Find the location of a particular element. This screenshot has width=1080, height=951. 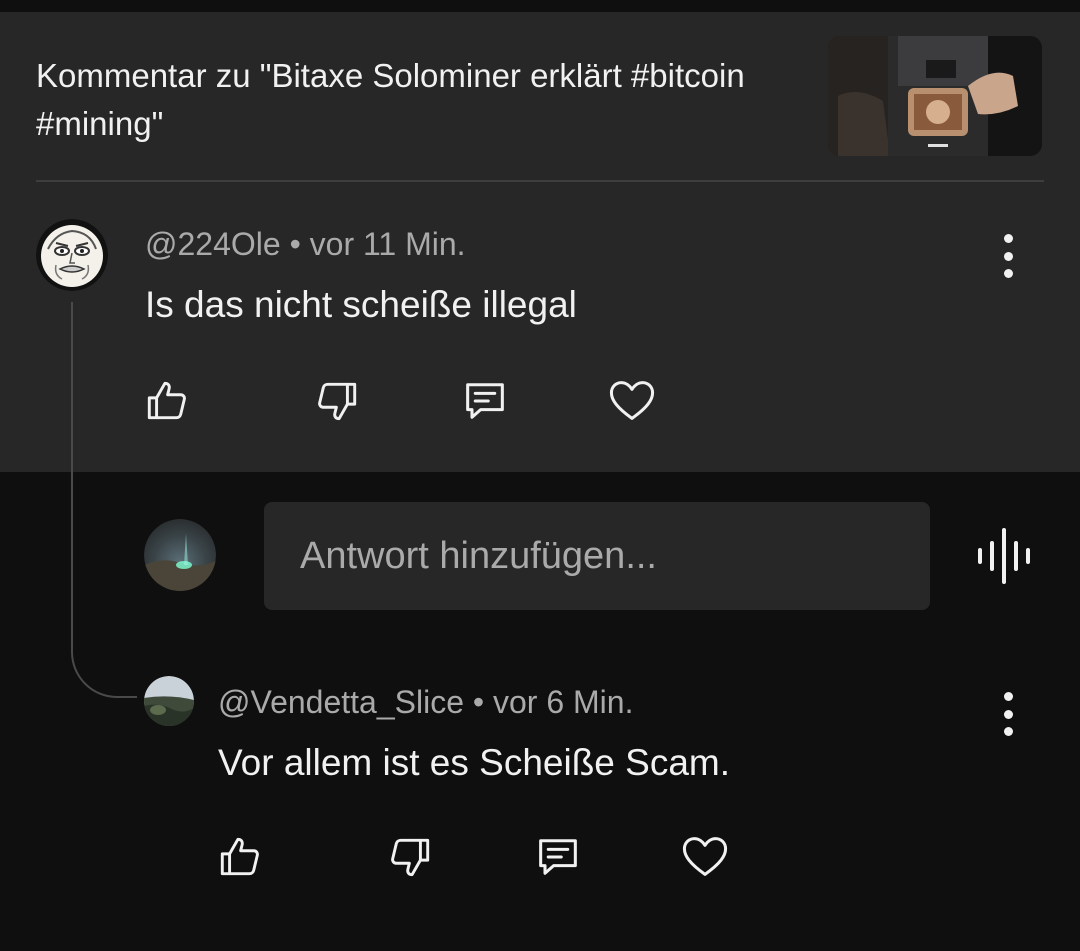

reply-reply-button is located at coordinates (558, 857).